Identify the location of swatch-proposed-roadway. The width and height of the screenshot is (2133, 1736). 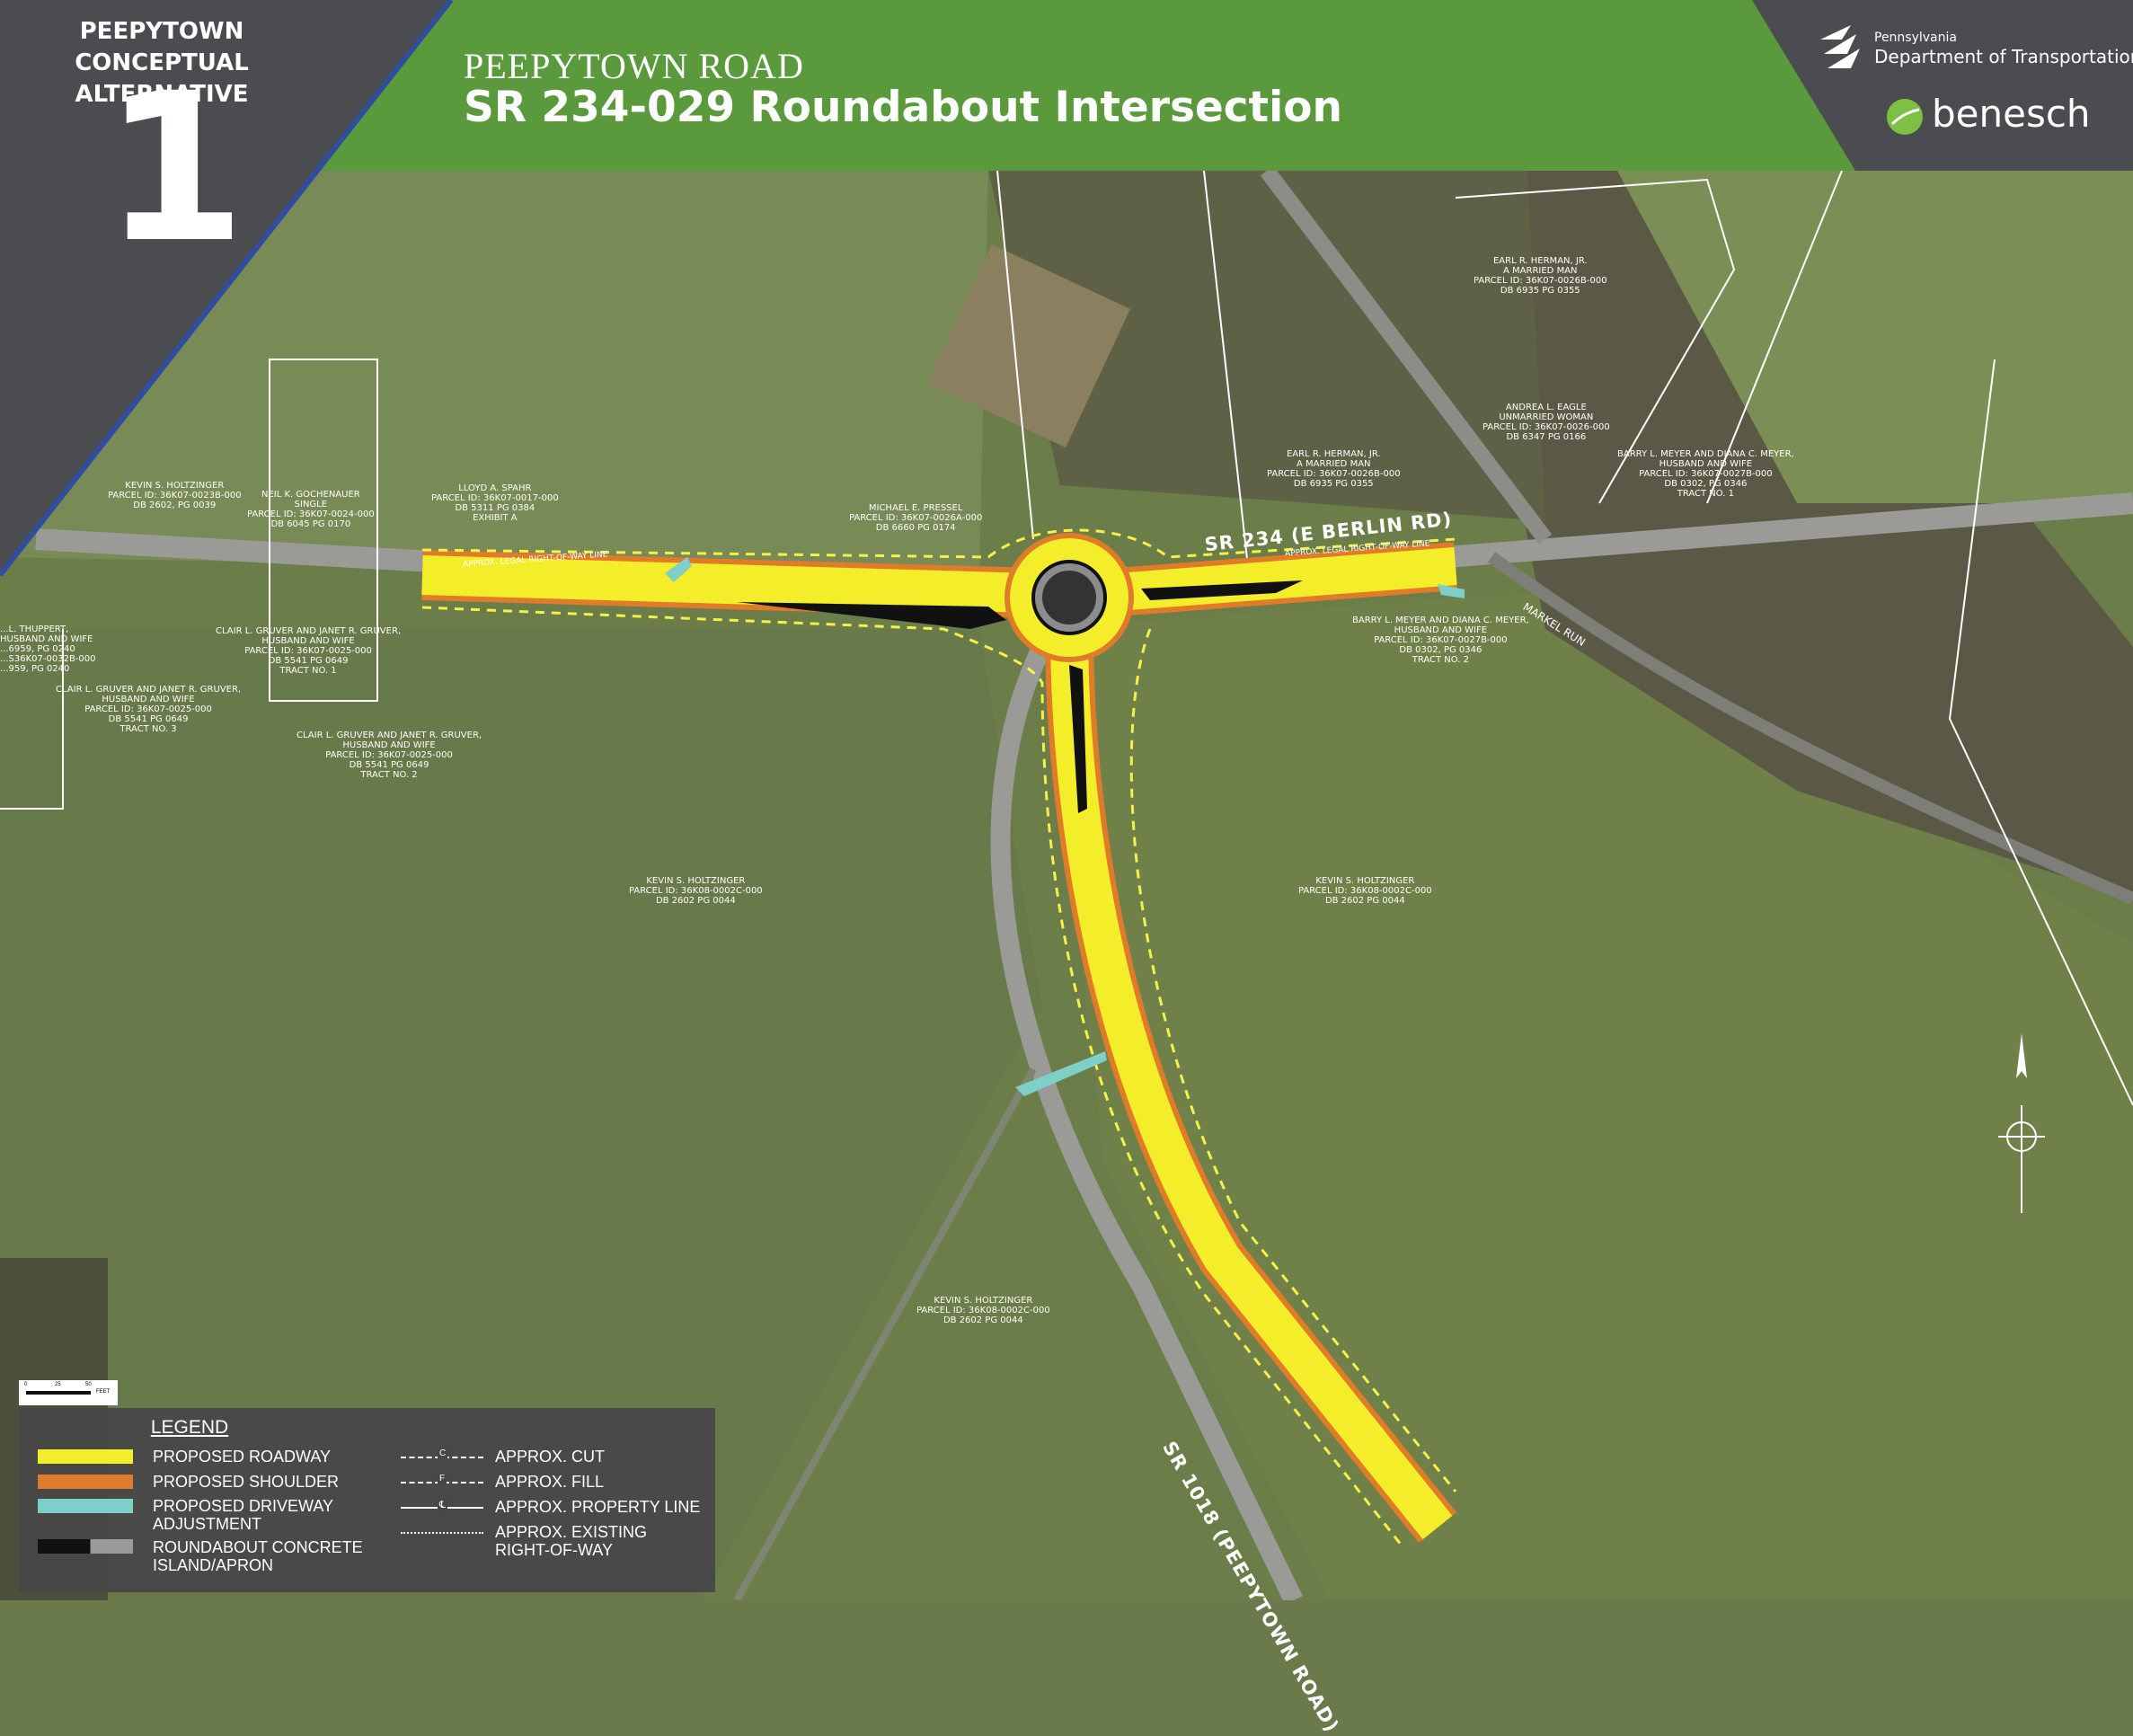
(85, 1456).